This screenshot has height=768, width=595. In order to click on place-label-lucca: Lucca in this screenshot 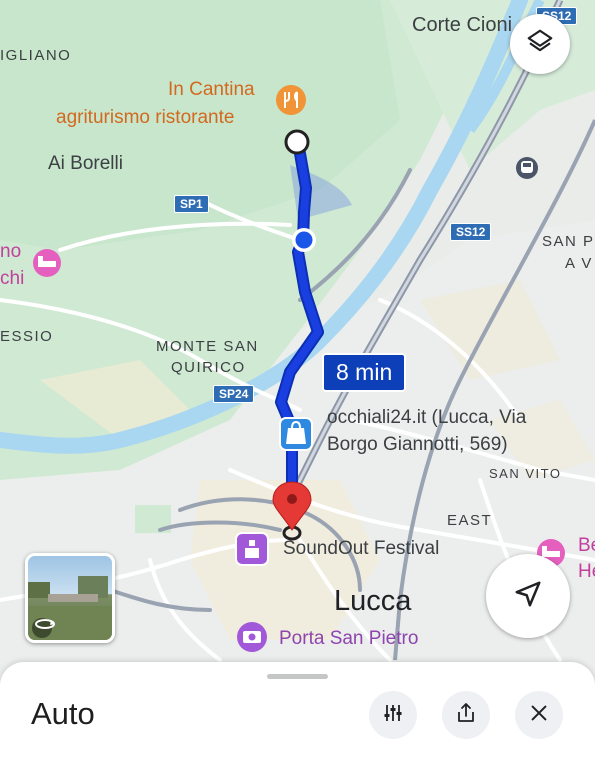, I will do `click(373, 601)`.